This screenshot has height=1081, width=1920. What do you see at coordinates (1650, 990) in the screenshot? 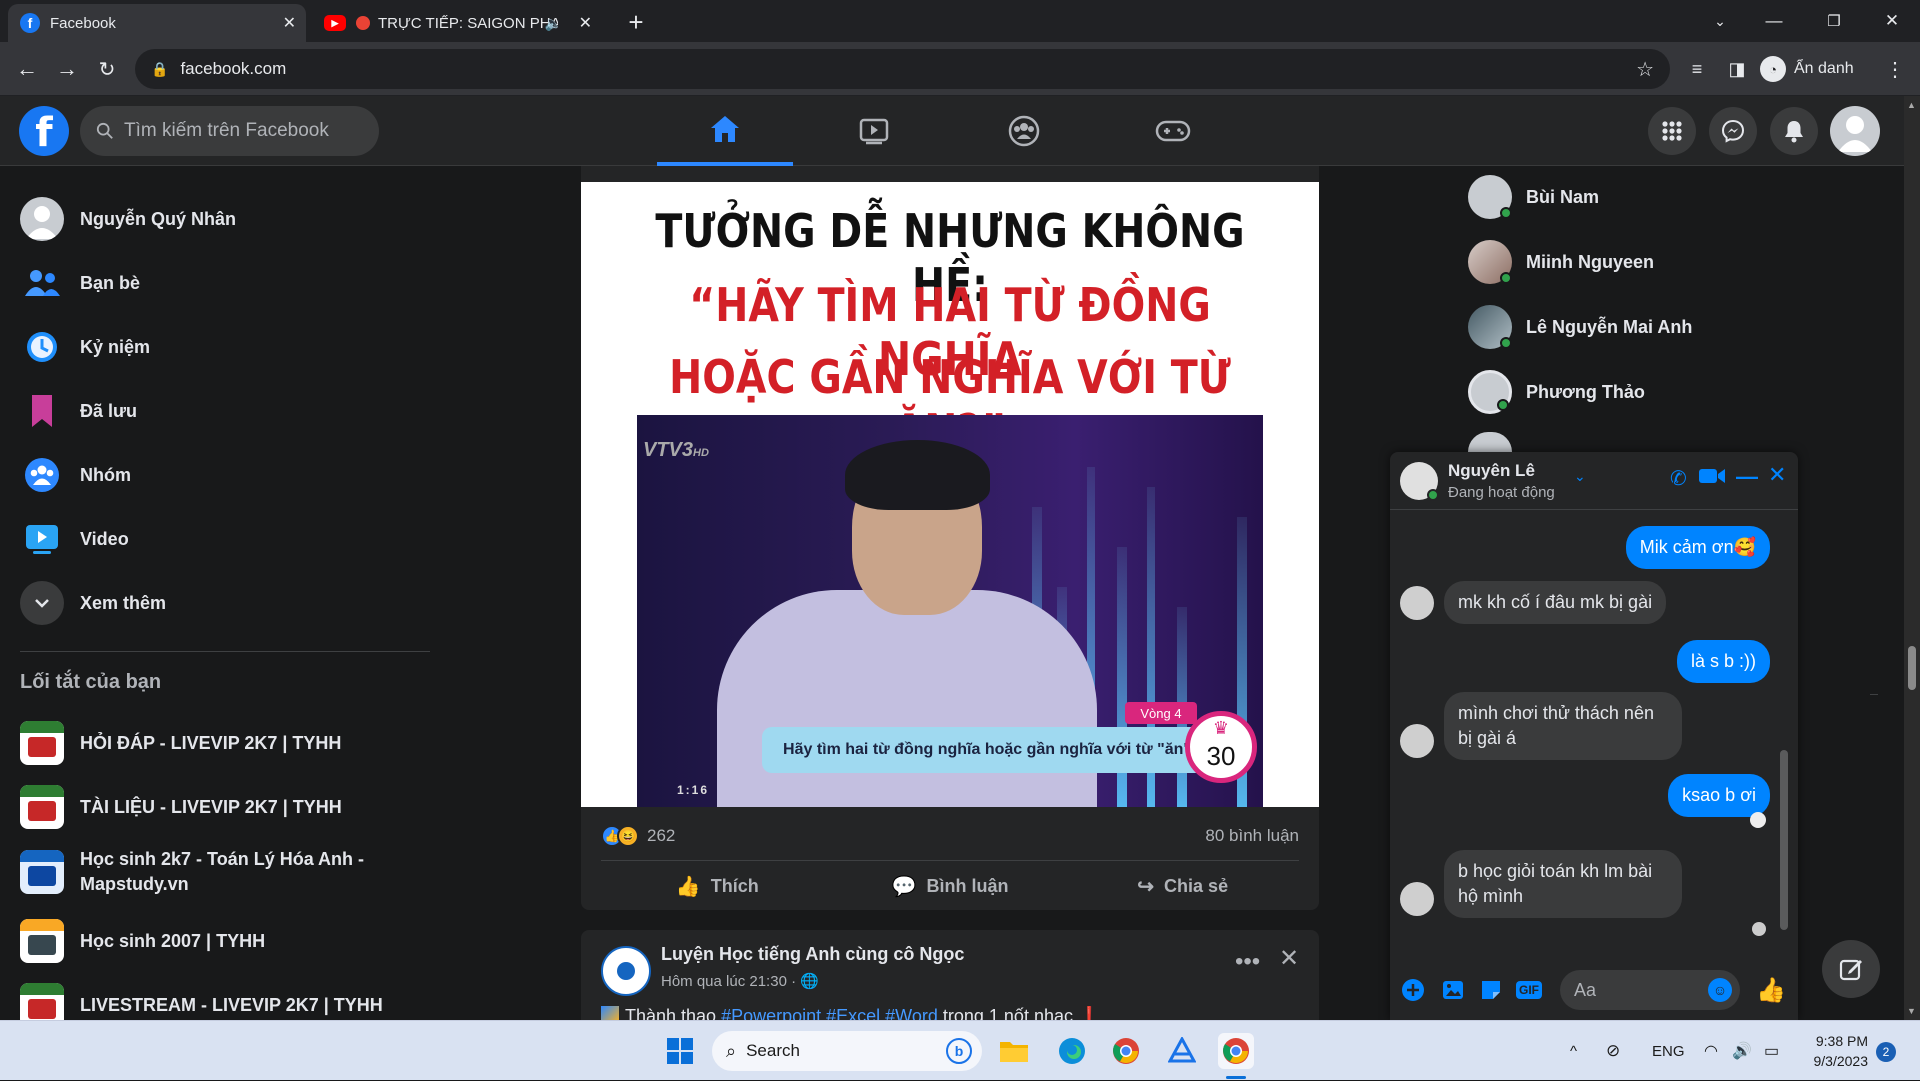
I see `message-input: Aa ☺` at bounding box center [1650, 990].